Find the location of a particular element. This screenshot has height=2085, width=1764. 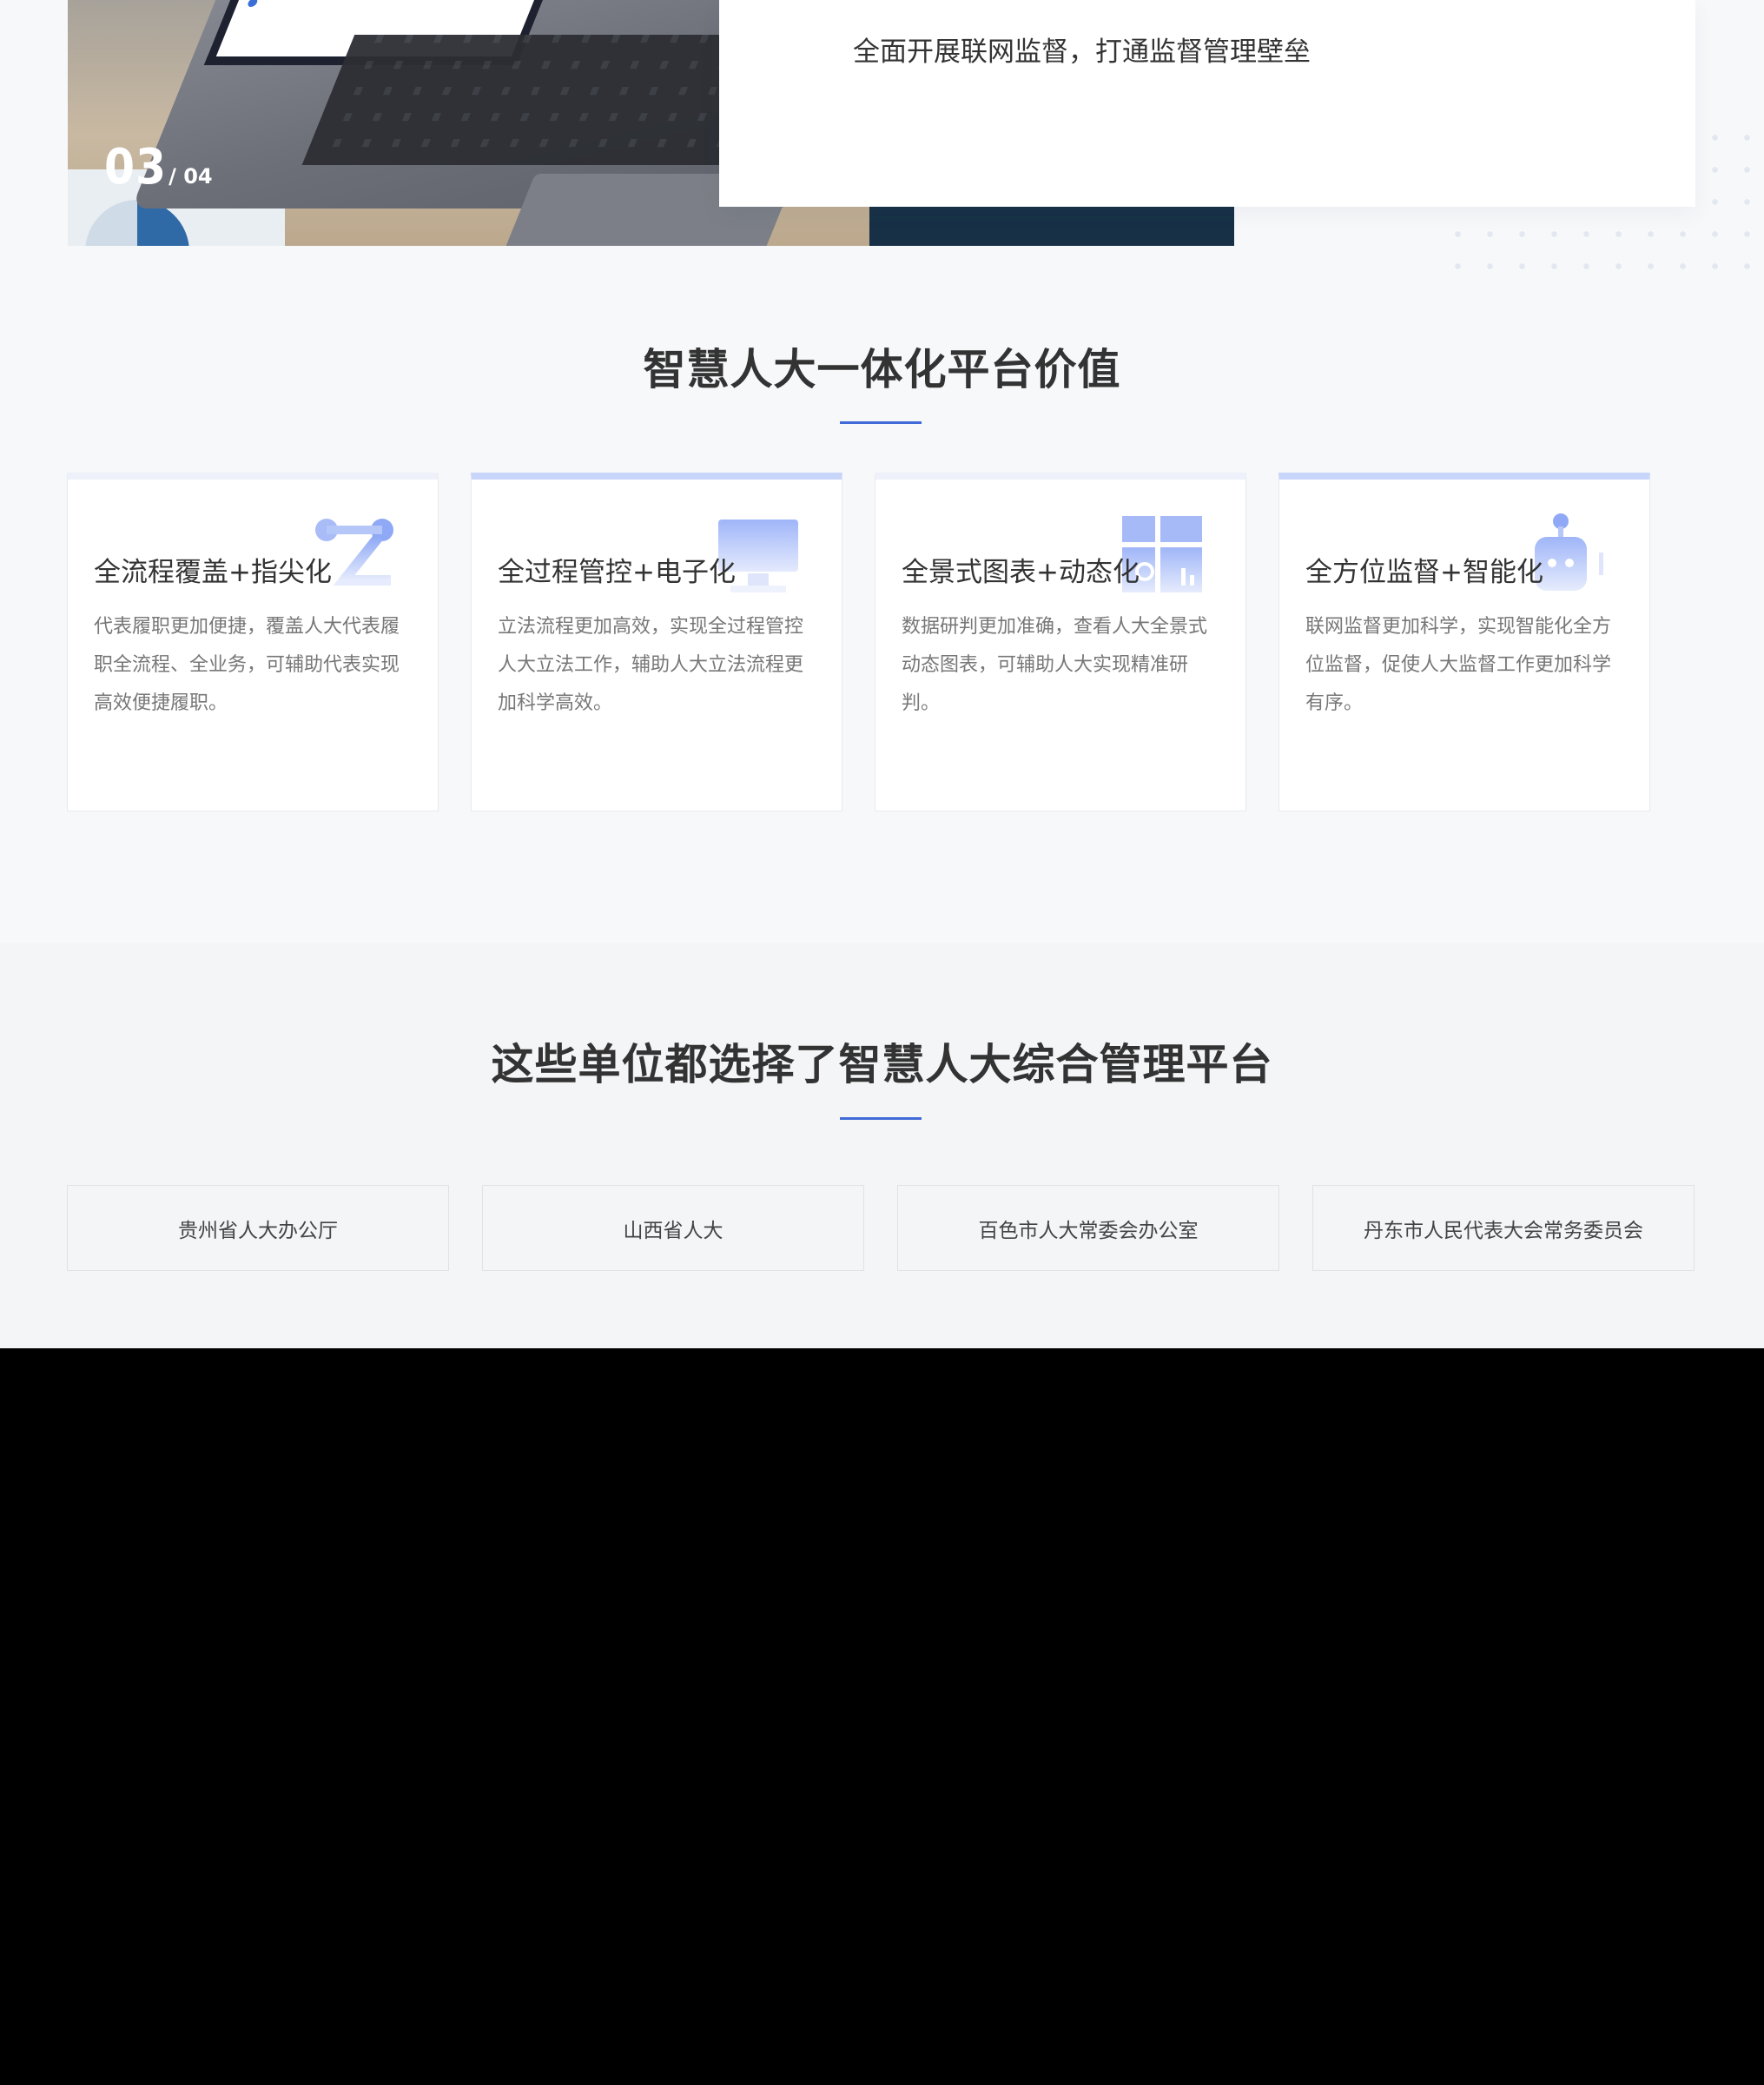

card-title: 全方位监督+智能化 is located at coordinates (1424, 572).